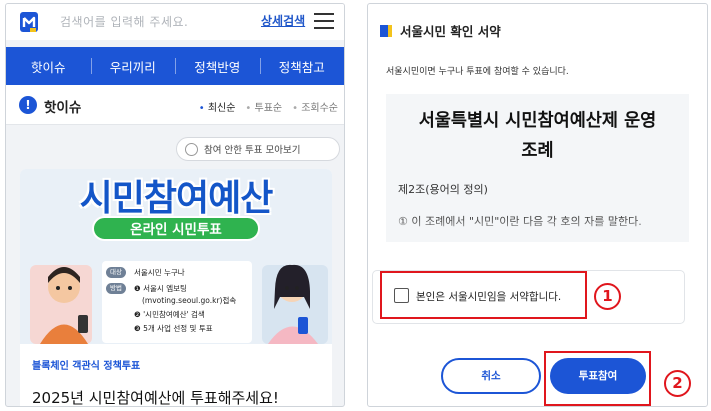  What do you see at coordinates (133, 66) in the screenshot?
I see `nav-among-us: 우리끼리` at bounding box center [133, 66].